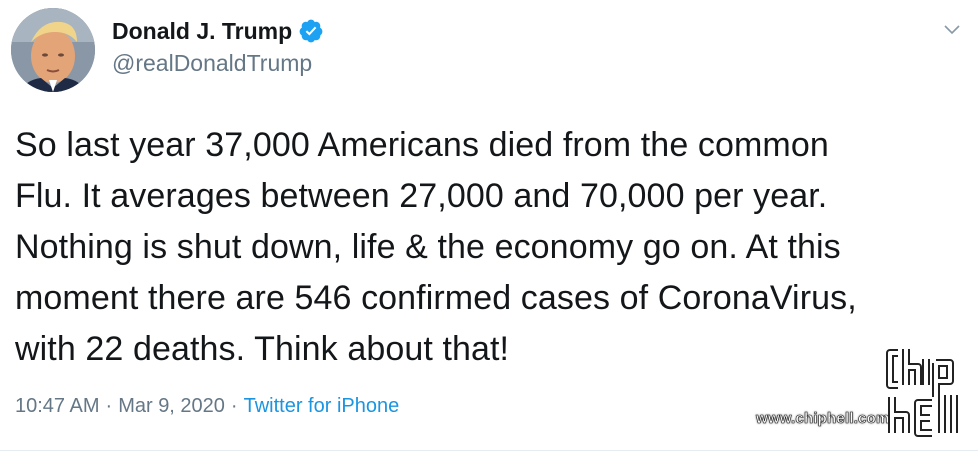 This screenshot has height=453, width=978. I want to click on display-name: Donald J. Trump, so click(202, 31).